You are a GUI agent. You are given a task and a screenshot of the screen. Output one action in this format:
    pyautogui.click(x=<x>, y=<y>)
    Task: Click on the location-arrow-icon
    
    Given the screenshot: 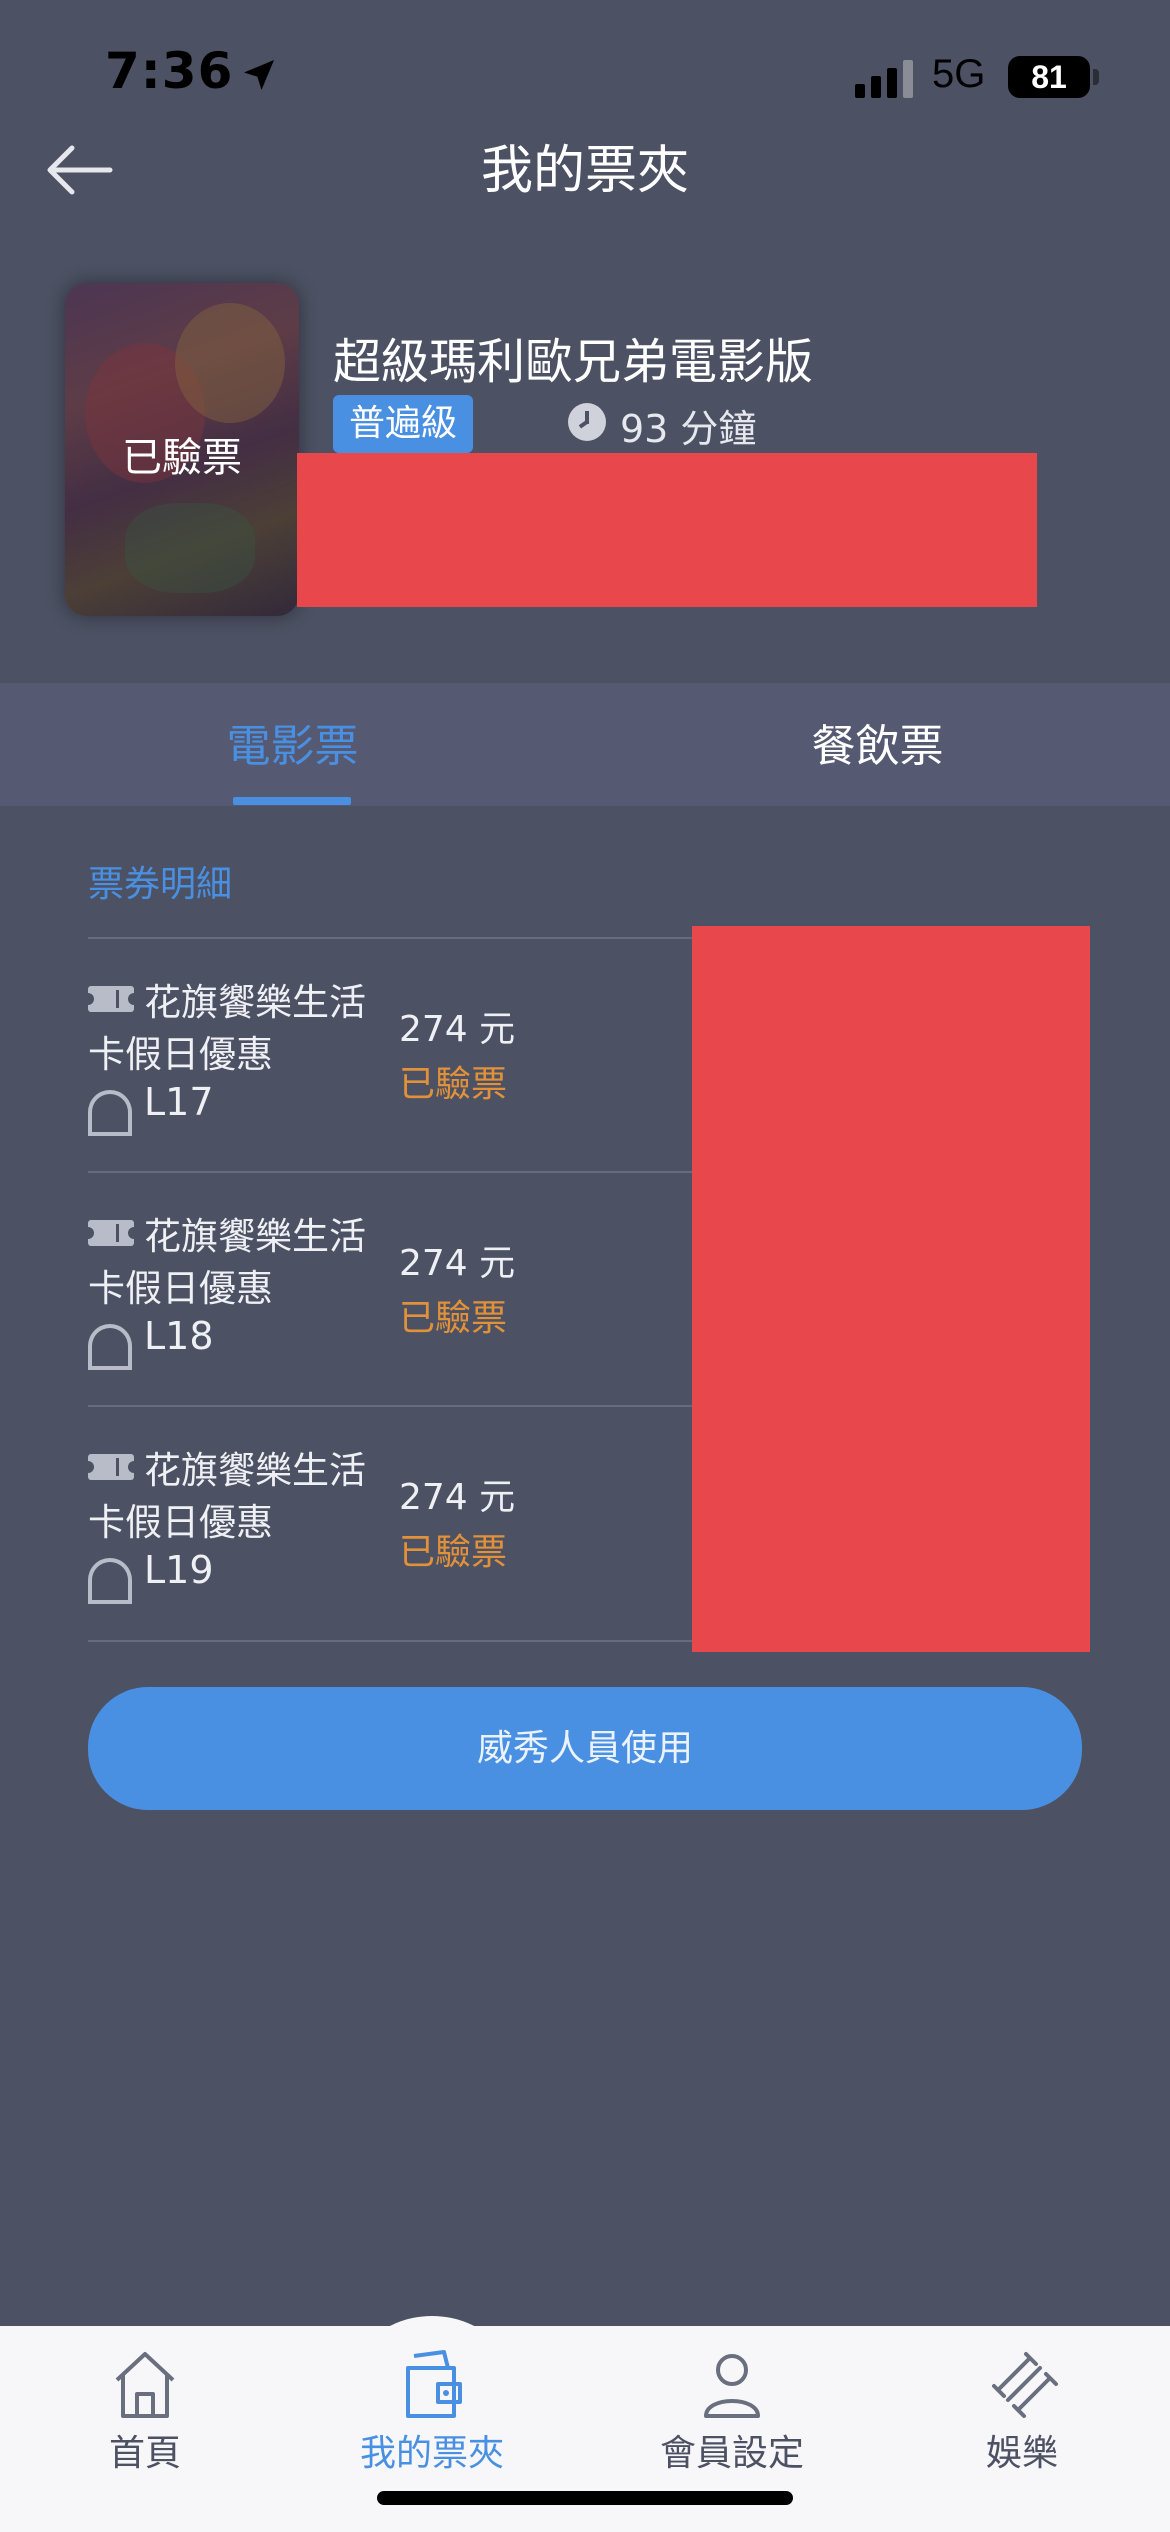 What is the action you would take?
    pyautogui.click(x=259, y=74)
    